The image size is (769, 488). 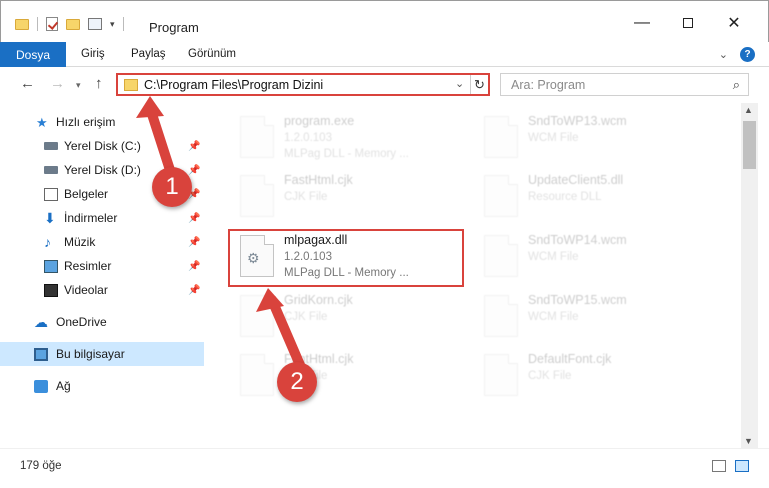 What do you see at coordinates (233, 85) in the screenshot?
I see `address-path: C:\Program Files\Program Dizini` at bounding box center [233, 85].